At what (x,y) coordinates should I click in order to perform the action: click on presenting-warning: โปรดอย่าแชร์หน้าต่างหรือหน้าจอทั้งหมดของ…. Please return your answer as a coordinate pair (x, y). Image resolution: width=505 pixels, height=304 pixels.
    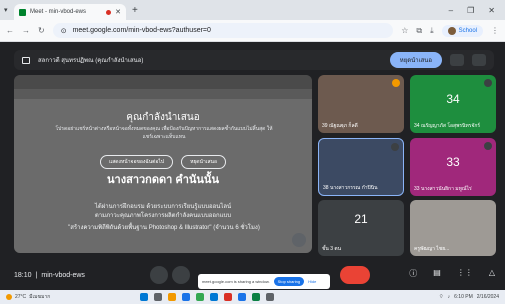
    Looking at the image, I should click on (164, 133).